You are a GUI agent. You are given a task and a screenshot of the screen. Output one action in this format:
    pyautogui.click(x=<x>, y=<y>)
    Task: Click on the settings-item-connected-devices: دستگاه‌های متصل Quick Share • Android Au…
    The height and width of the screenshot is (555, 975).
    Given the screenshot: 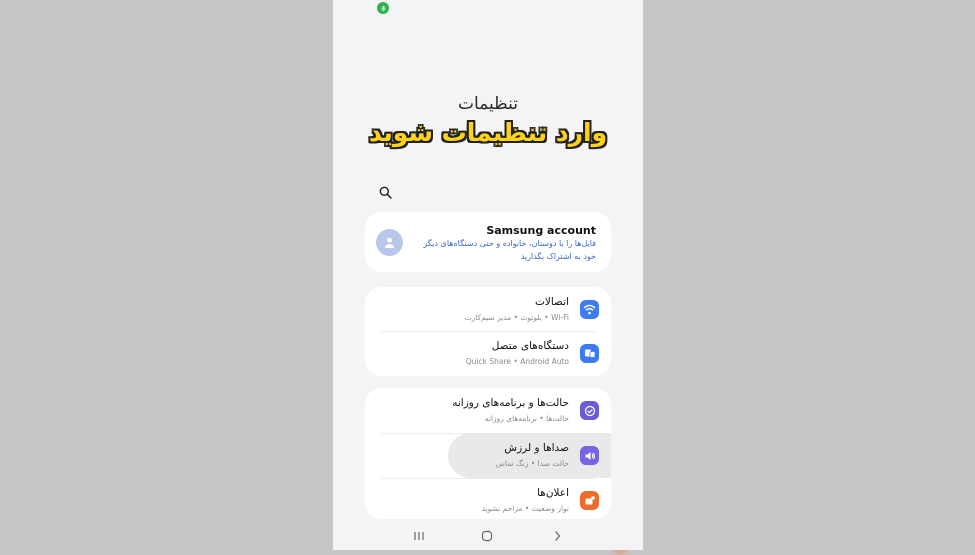 What is the action you would take?
    pyautogui.click(x=488, y=353)
    